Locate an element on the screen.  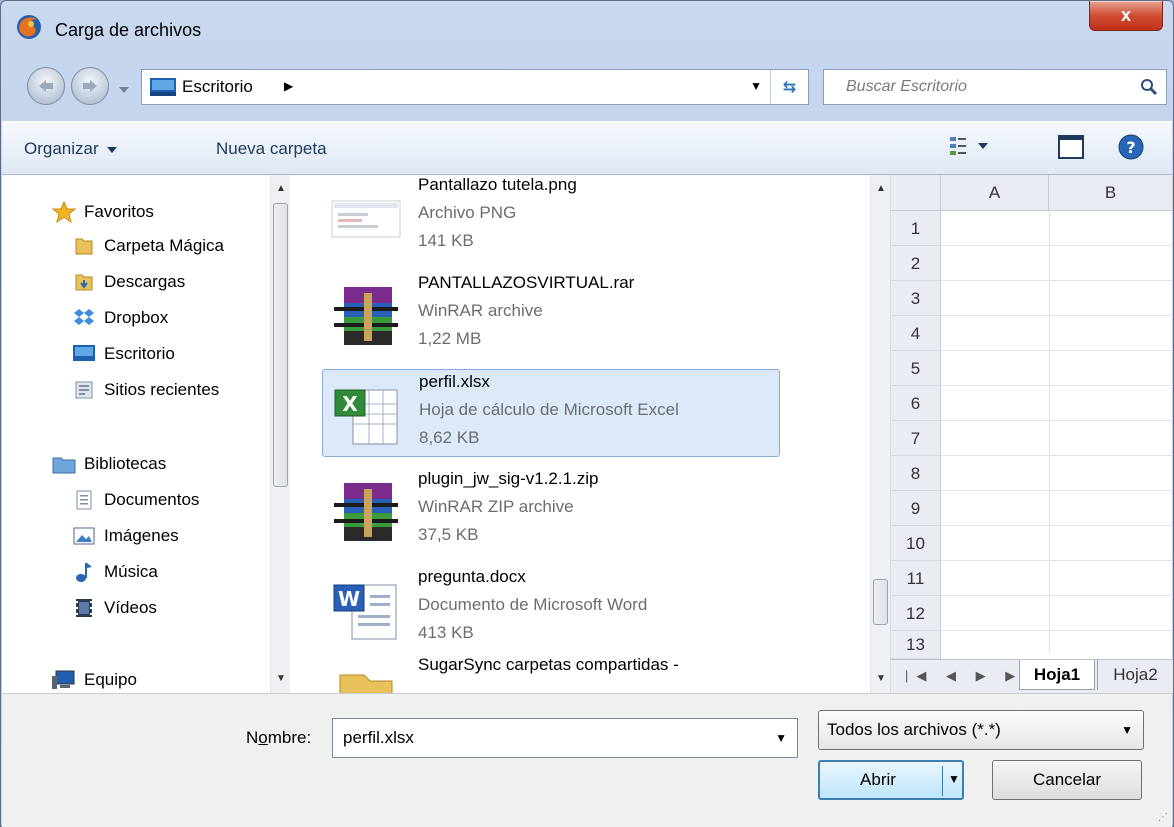
nav-item-sitios-recientes: Sitios recientes is located at coordinates (145, 390).